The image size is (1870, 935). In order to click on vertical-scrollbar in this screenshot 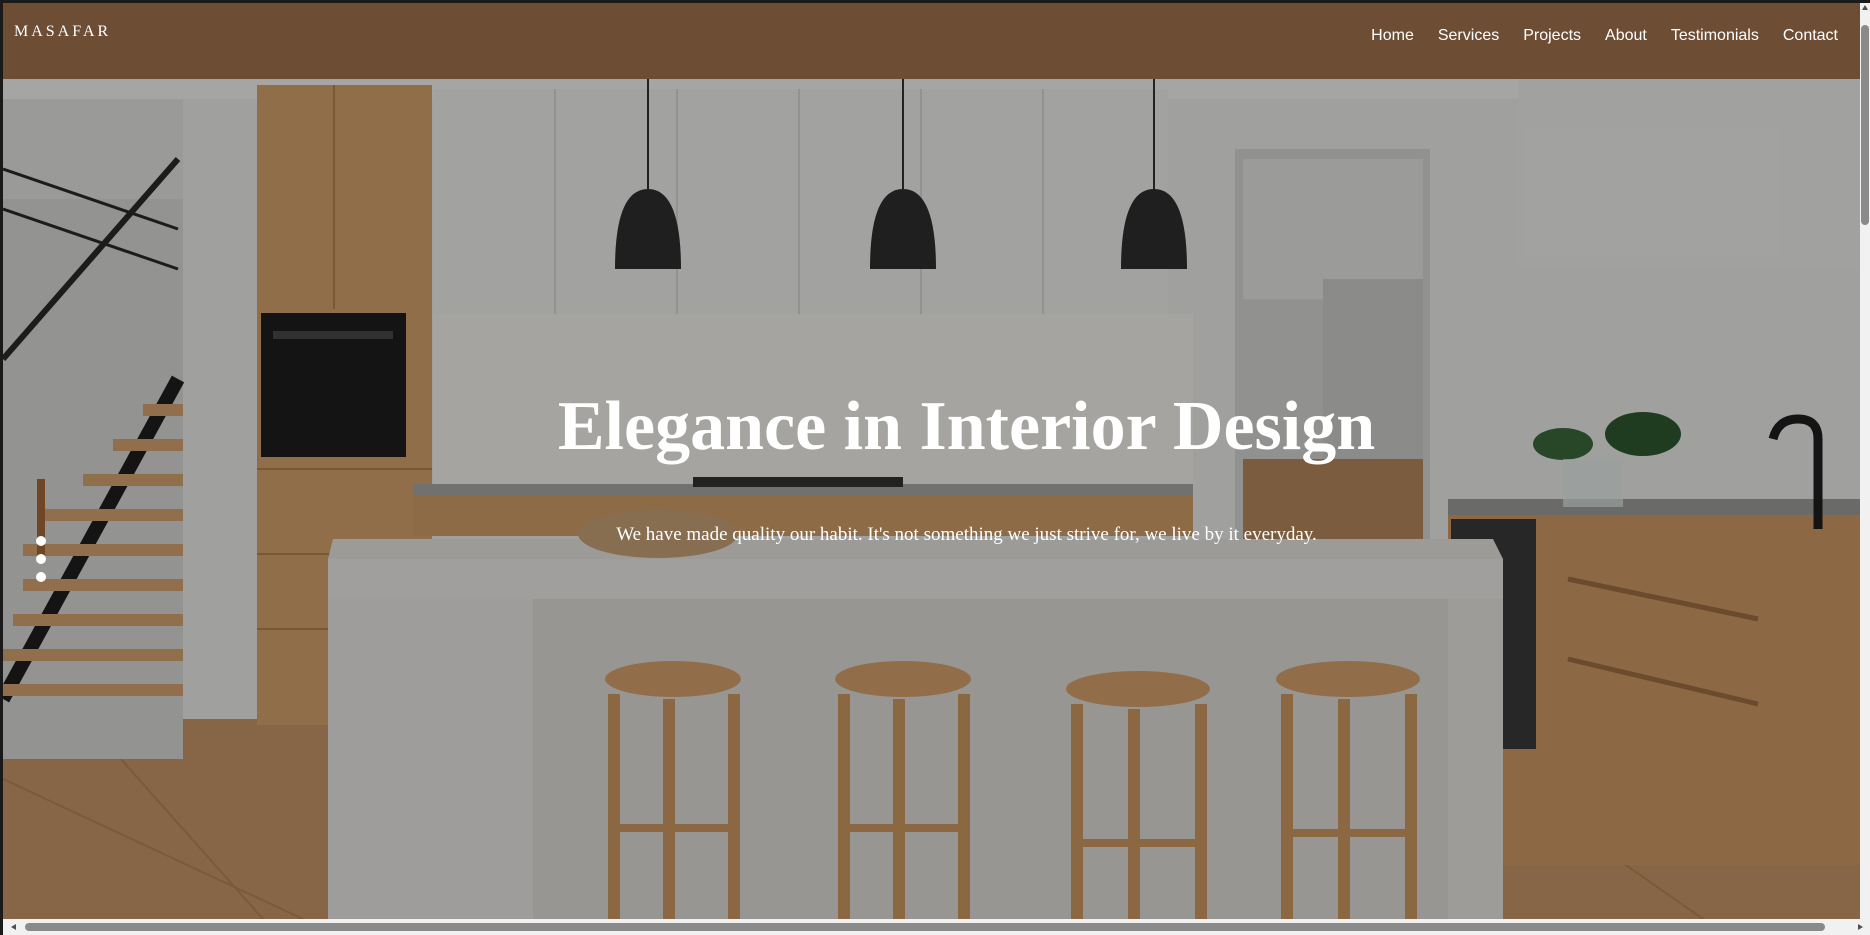, I will do `click(1865, 461)`.